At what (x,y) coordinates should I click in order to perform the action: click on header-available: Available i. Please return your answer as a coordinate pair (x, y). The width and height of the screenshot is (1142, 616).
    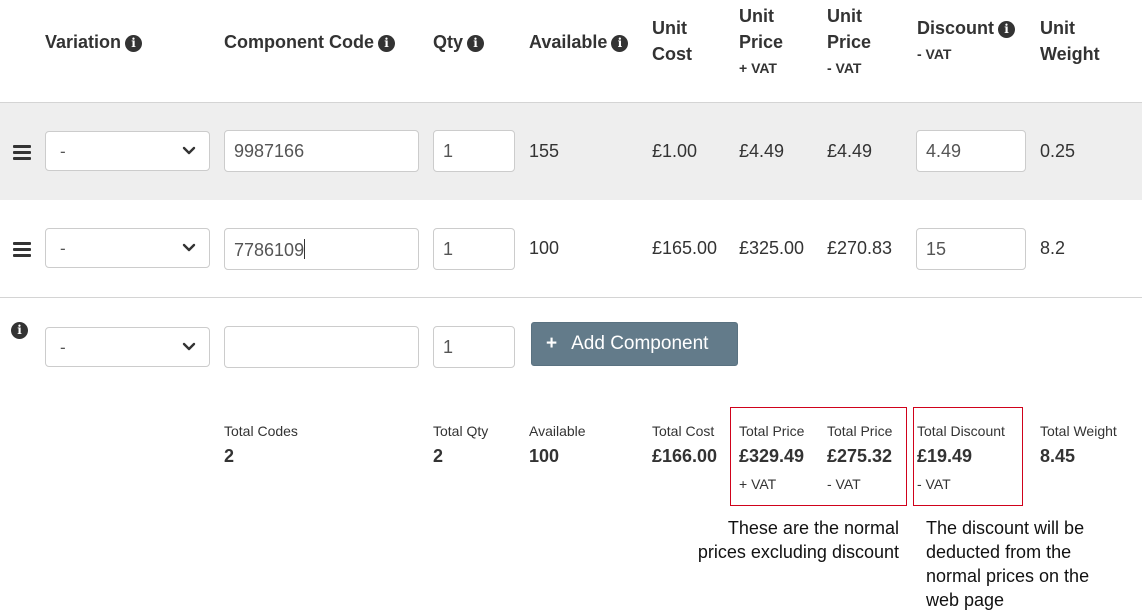
    Looking at the image, I should click on (579, 42).